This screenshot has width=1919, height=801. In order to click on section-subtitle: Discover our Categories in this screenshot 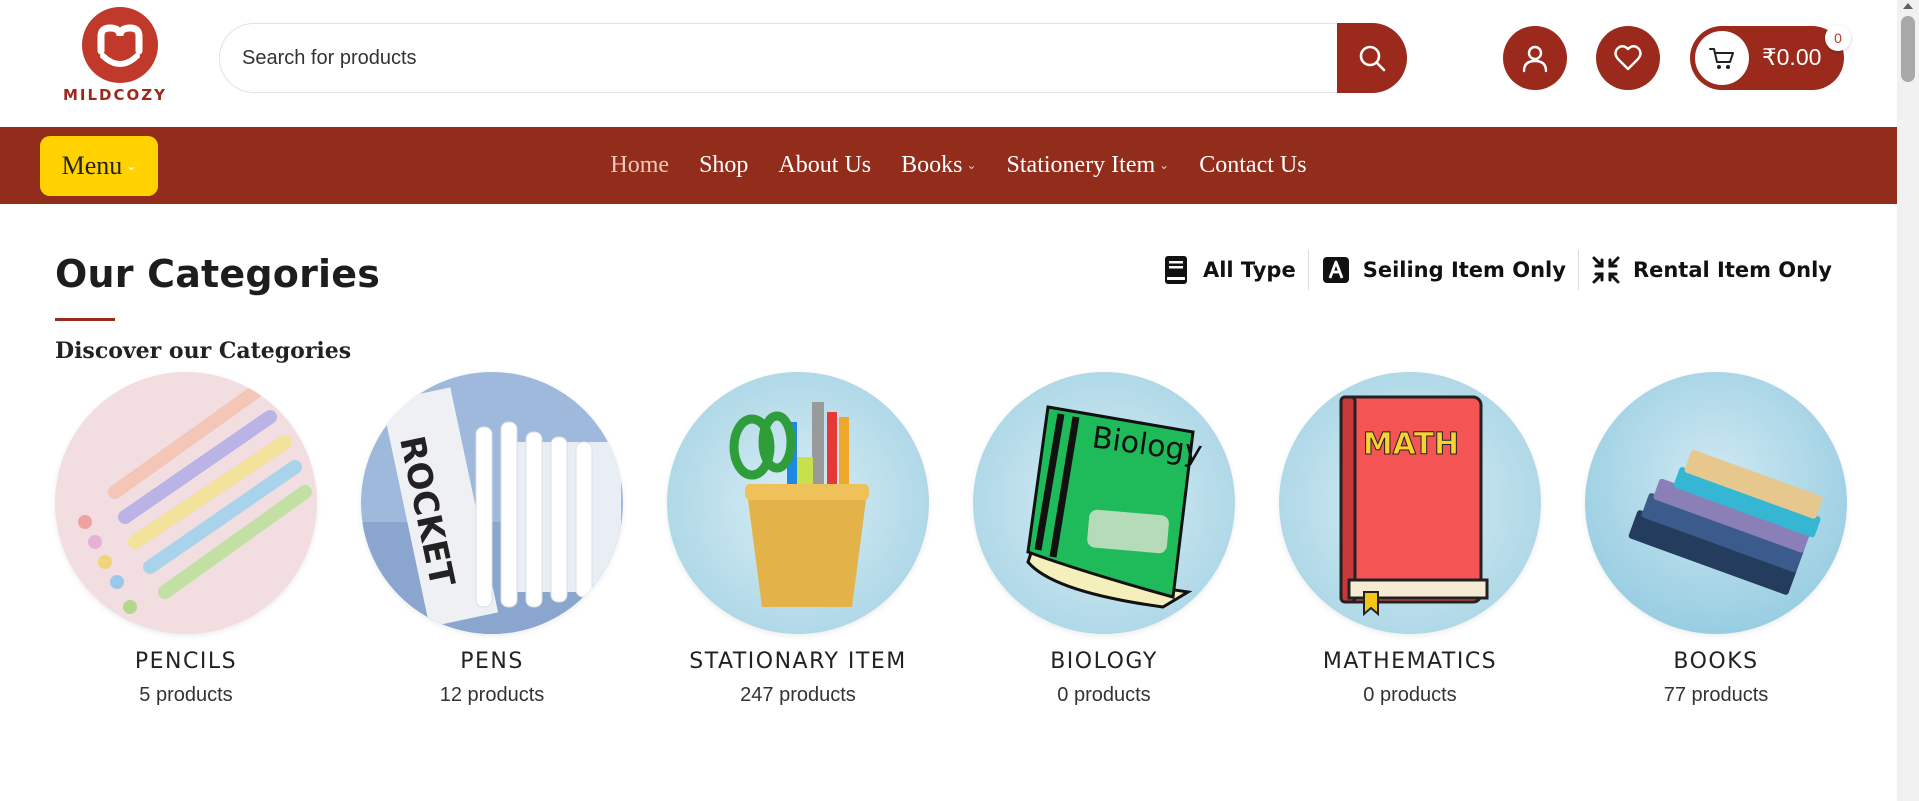, I will do `click(203, 351)`.